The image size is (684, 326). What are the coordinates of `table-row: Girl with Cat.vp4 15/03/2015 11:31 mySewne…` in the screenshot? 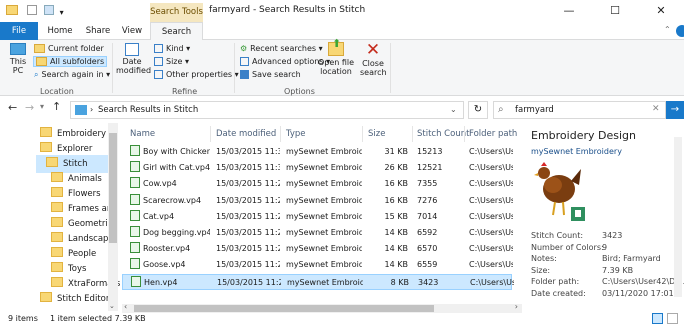 It's located at (317, 168).